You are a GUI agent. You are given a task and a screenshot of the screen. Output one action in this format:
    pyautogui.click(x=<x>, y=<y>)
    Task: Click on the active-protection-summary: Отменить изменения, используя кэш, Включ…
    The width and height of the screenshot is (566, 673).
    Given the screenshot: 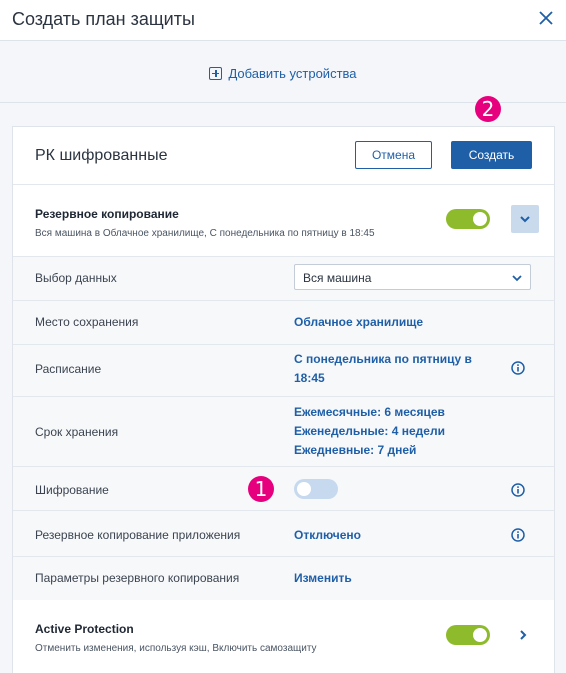 What is the action you would take?
    pyautogui.click(x=176, y=648)
    